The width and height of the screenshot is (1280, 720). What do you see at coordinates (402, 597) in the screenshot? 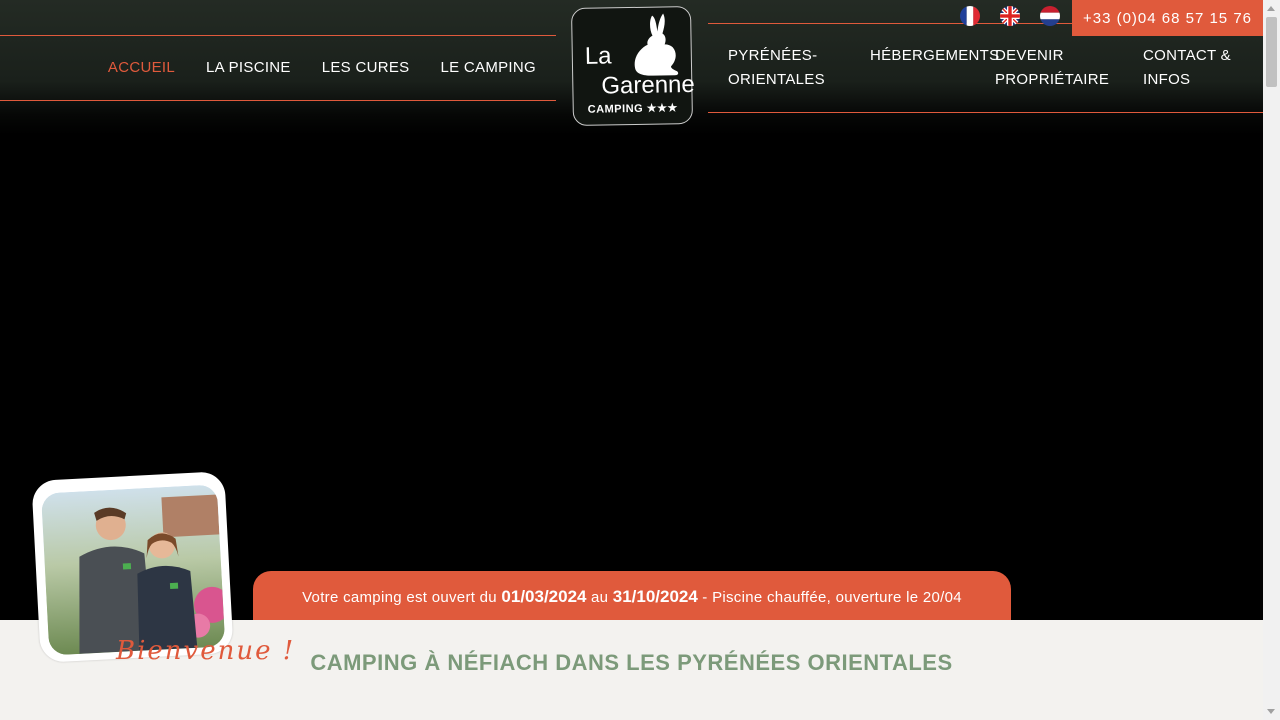
I see `banner-text-1: Votre camping est ouvert du` at bounding box center [402, 597].